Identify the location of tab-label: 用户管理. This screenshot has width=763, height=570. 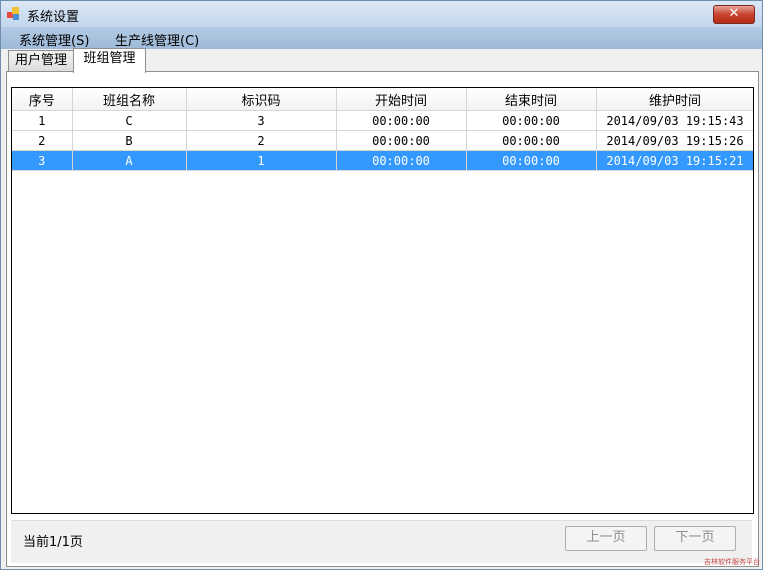
(40, 60).